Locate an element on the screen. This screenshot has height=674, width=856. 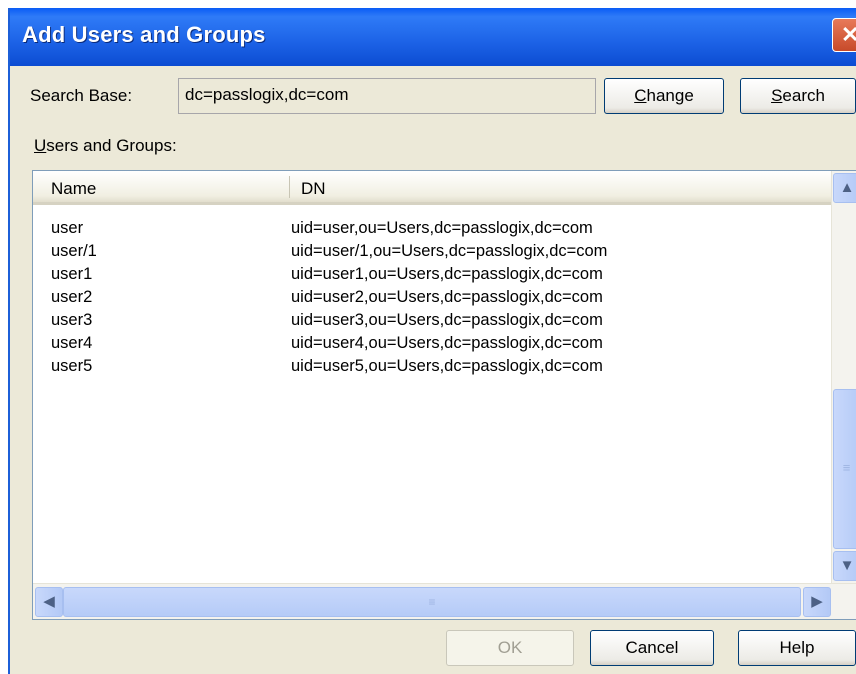
help-button: Help is located at coordinates (797, 648).